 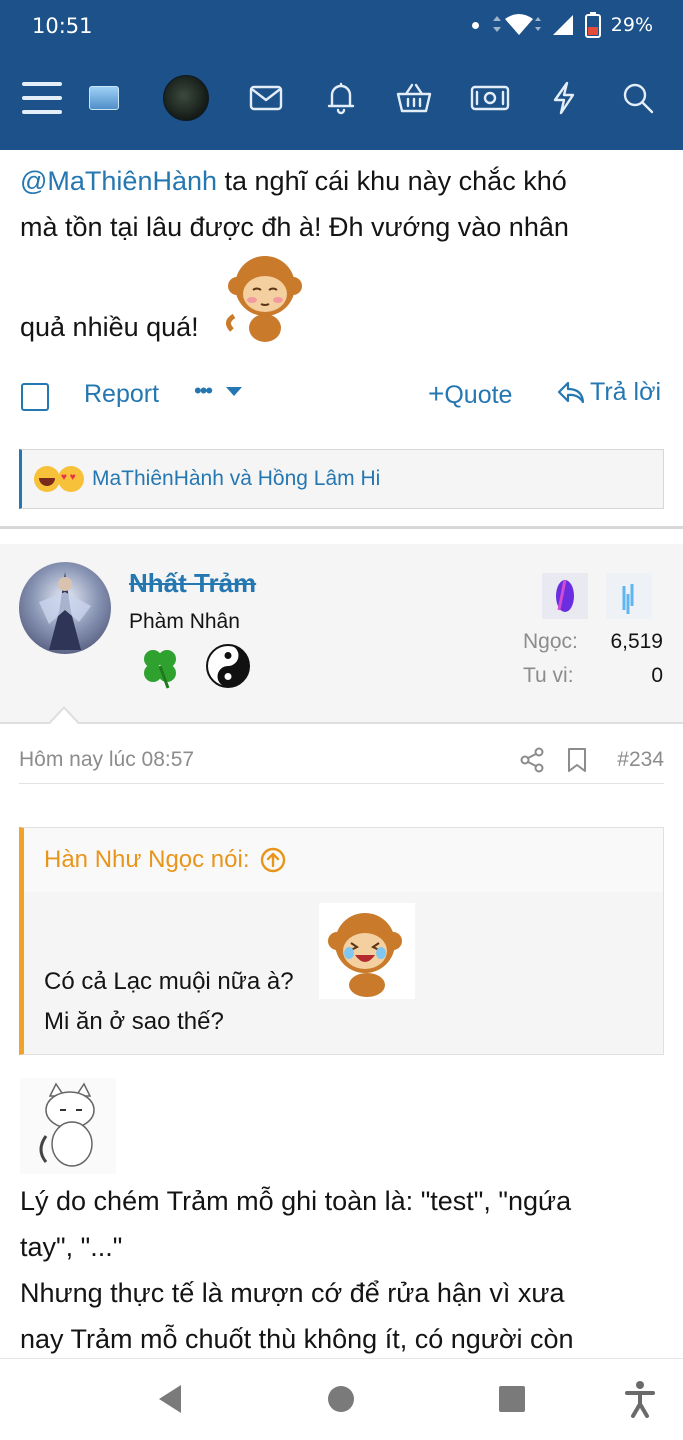 What do you see at coordinates (577, 763) in the screenshot?
I see `bookmark-icon` at bounding box center [577, 763].